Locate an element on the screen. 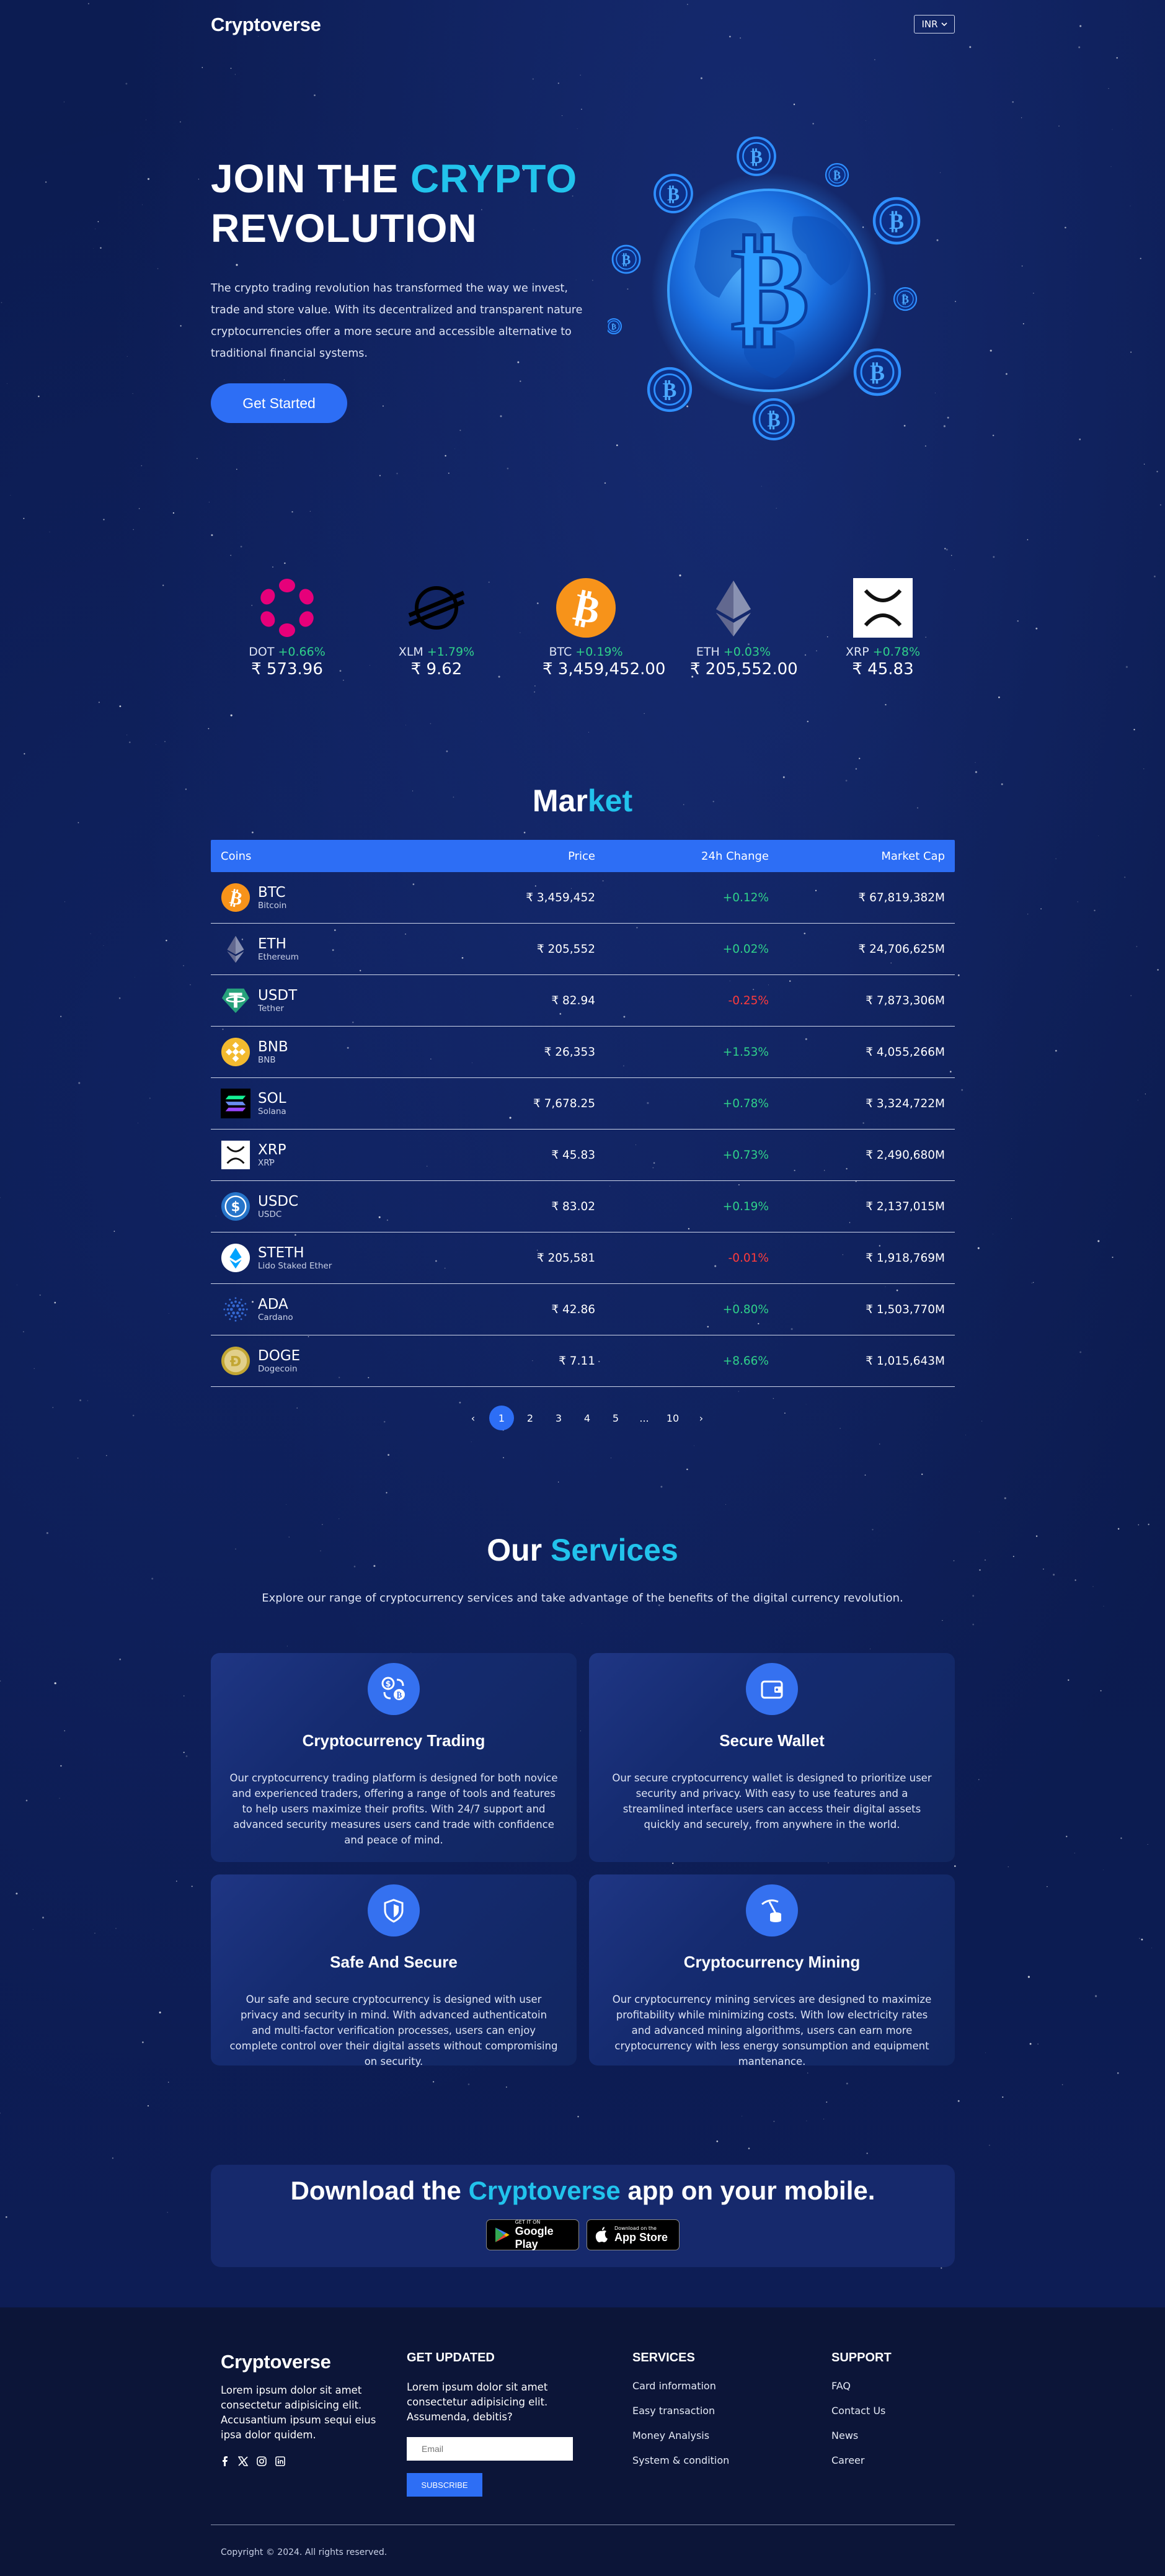  dogecoin-icon: Ð is located at coordinates (235, 1361).